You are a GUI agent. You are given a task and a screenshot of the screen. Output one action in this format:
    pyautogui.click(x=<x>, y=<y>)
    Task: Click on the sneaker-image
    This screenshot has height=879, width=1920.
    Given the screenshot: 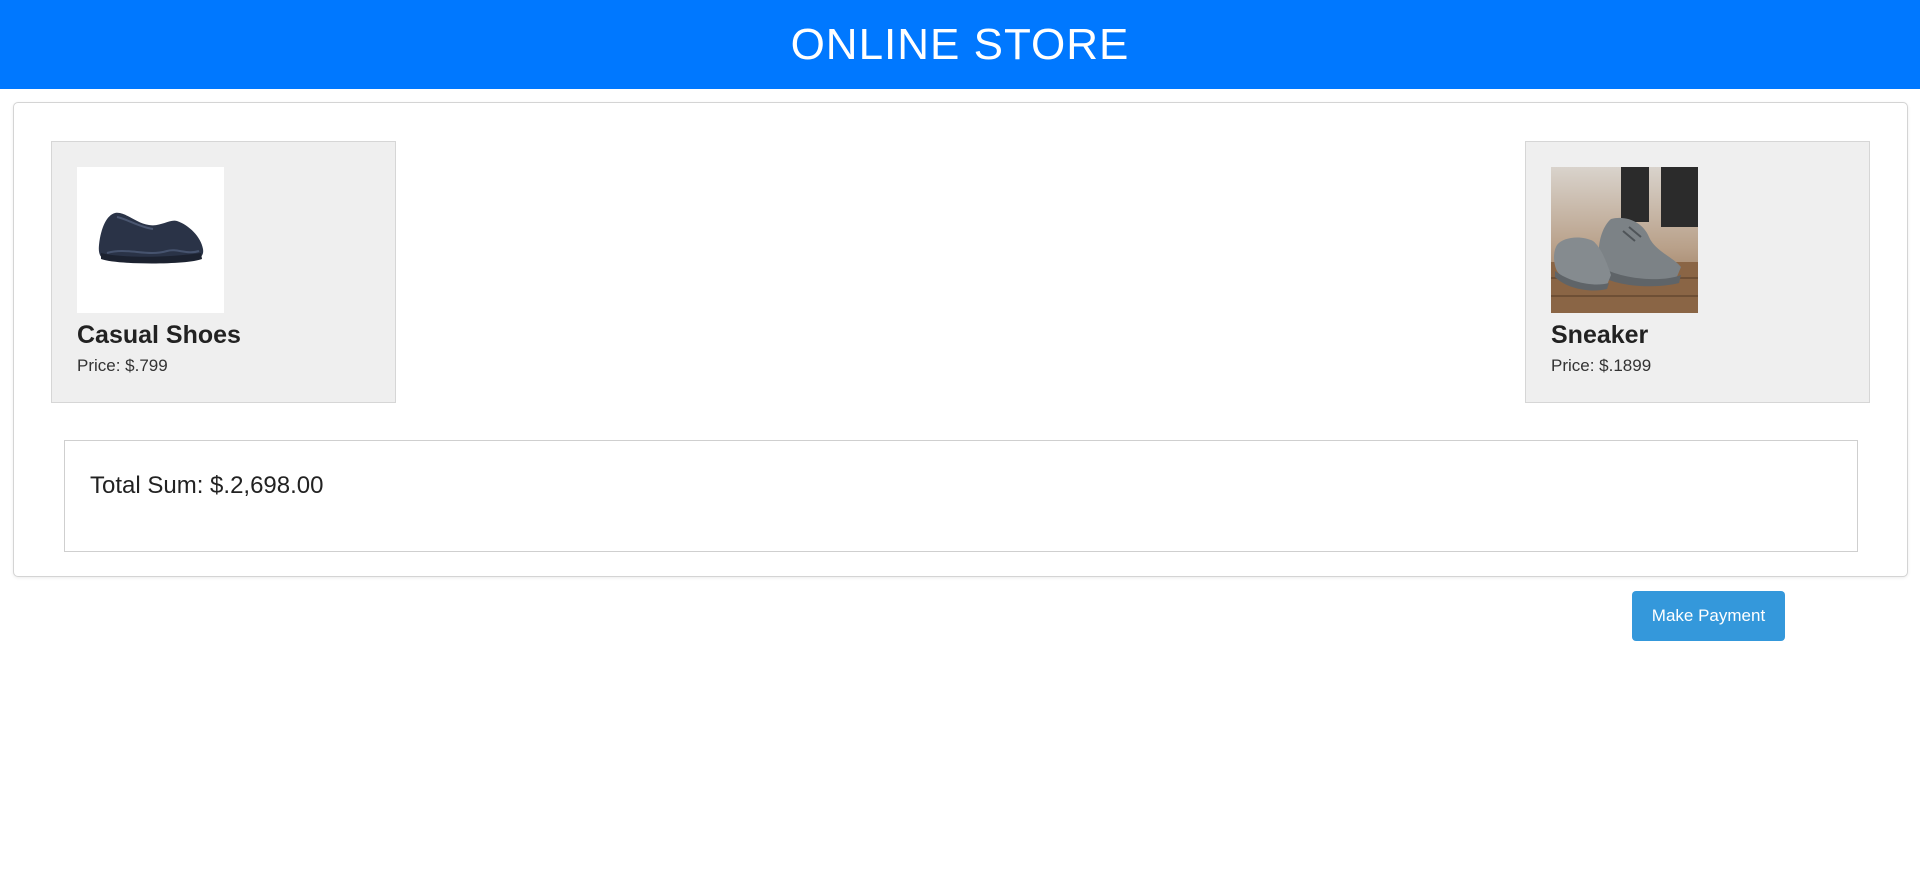 What is the action you would take?
    pyautogui.click(x=1624, y=240)
    